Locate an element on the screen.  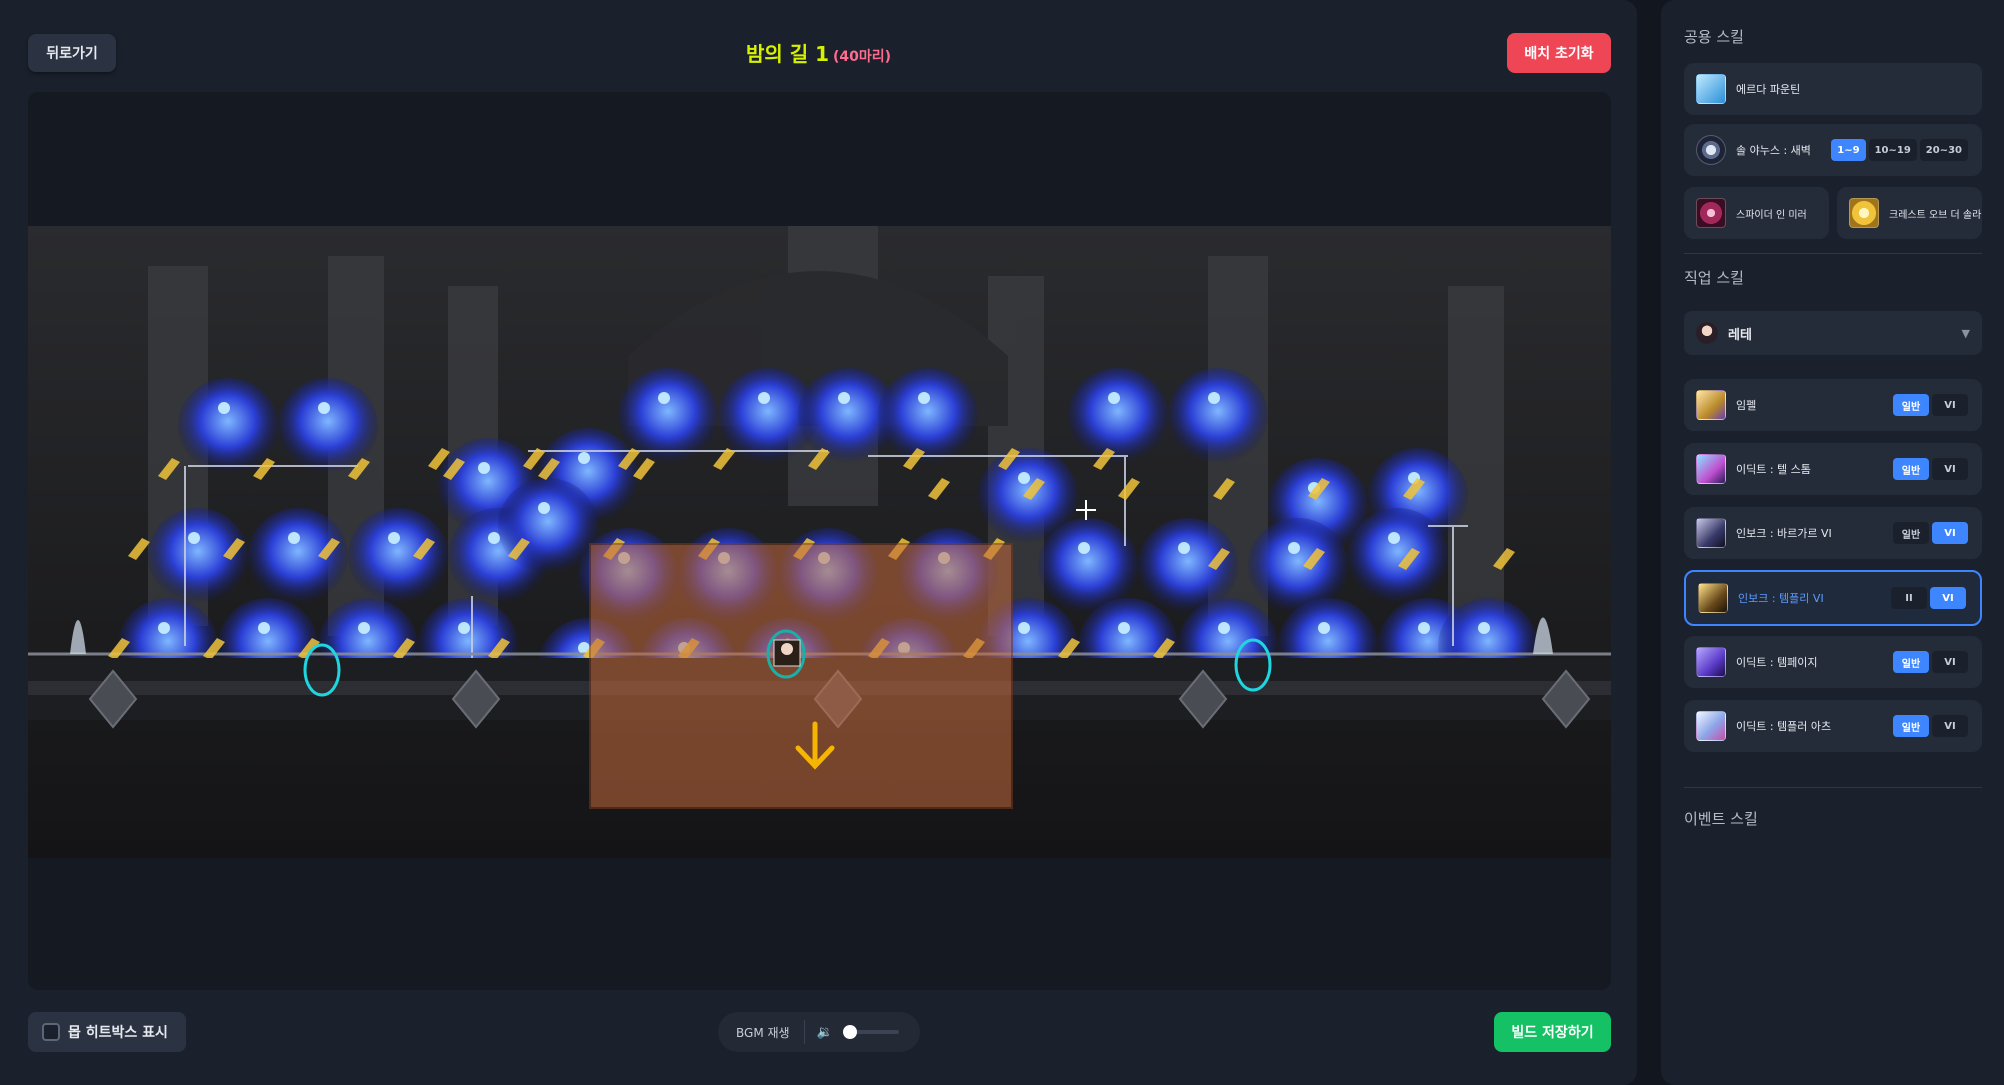
common-skills-title: 공용 스킬 is located at coordinates (1714, 37).